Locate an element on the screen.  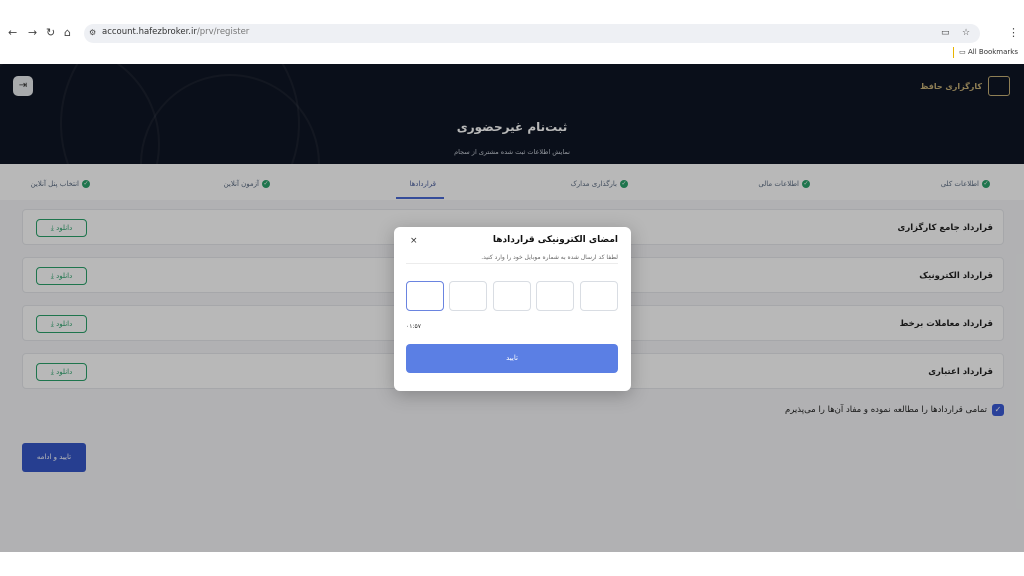
modal-title: امضای الکترونیکی قراردادها is located at coordinates (555, 240).